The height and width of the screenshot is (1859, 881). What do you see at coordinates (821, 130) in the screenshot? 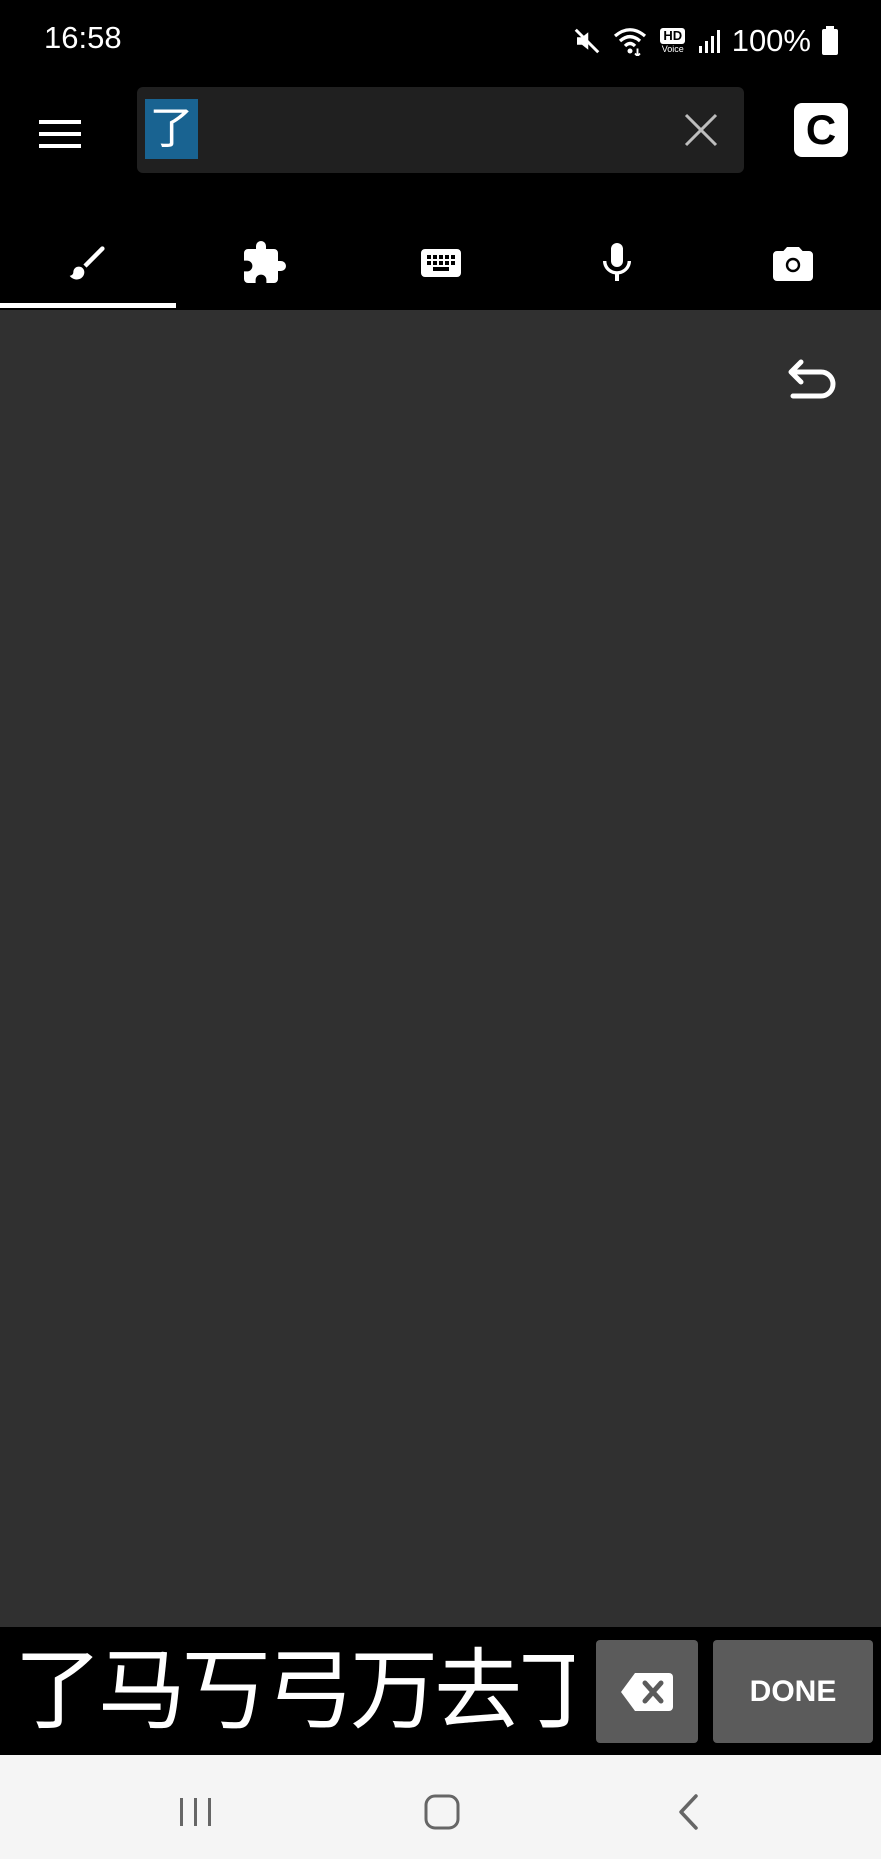
I see `c-button: C` at bounding box center [821, 130].